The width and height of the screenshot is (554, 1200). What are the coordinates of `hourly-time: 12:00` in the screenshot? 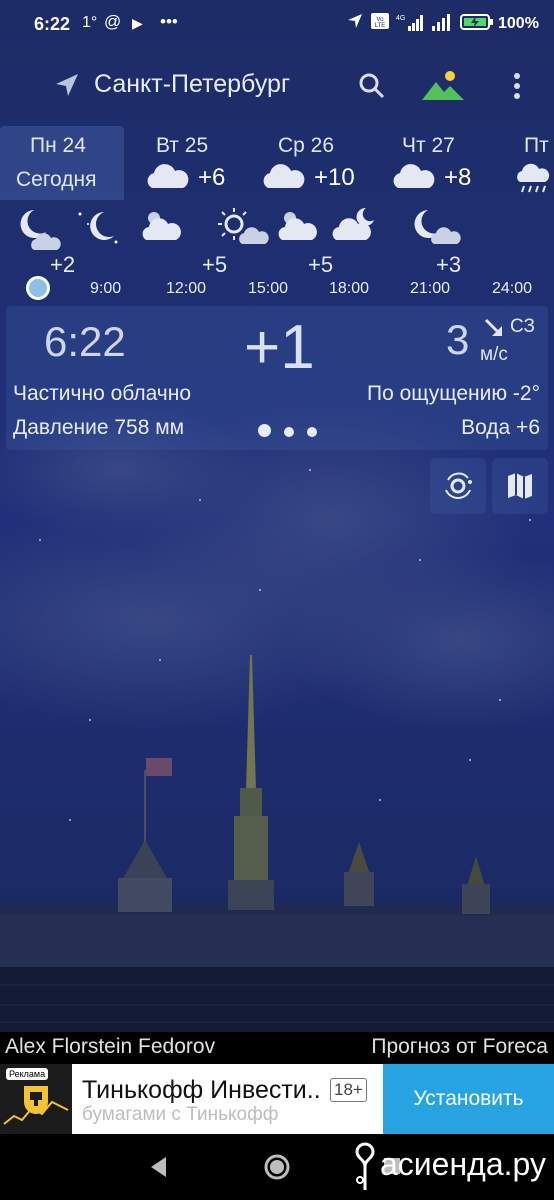 It's located at (186, 288).